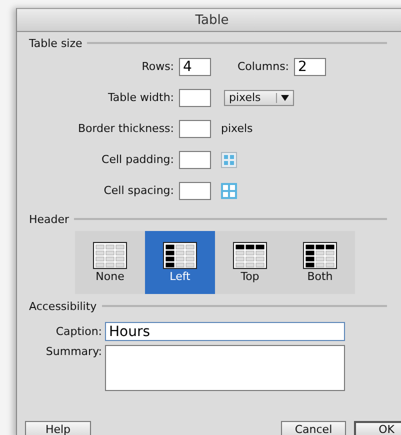 The height and width of the screenshot is (435, 401). Describe the element at coordinates (73, 351) in the screenshot. I see `field-label: Summary:` at that location.